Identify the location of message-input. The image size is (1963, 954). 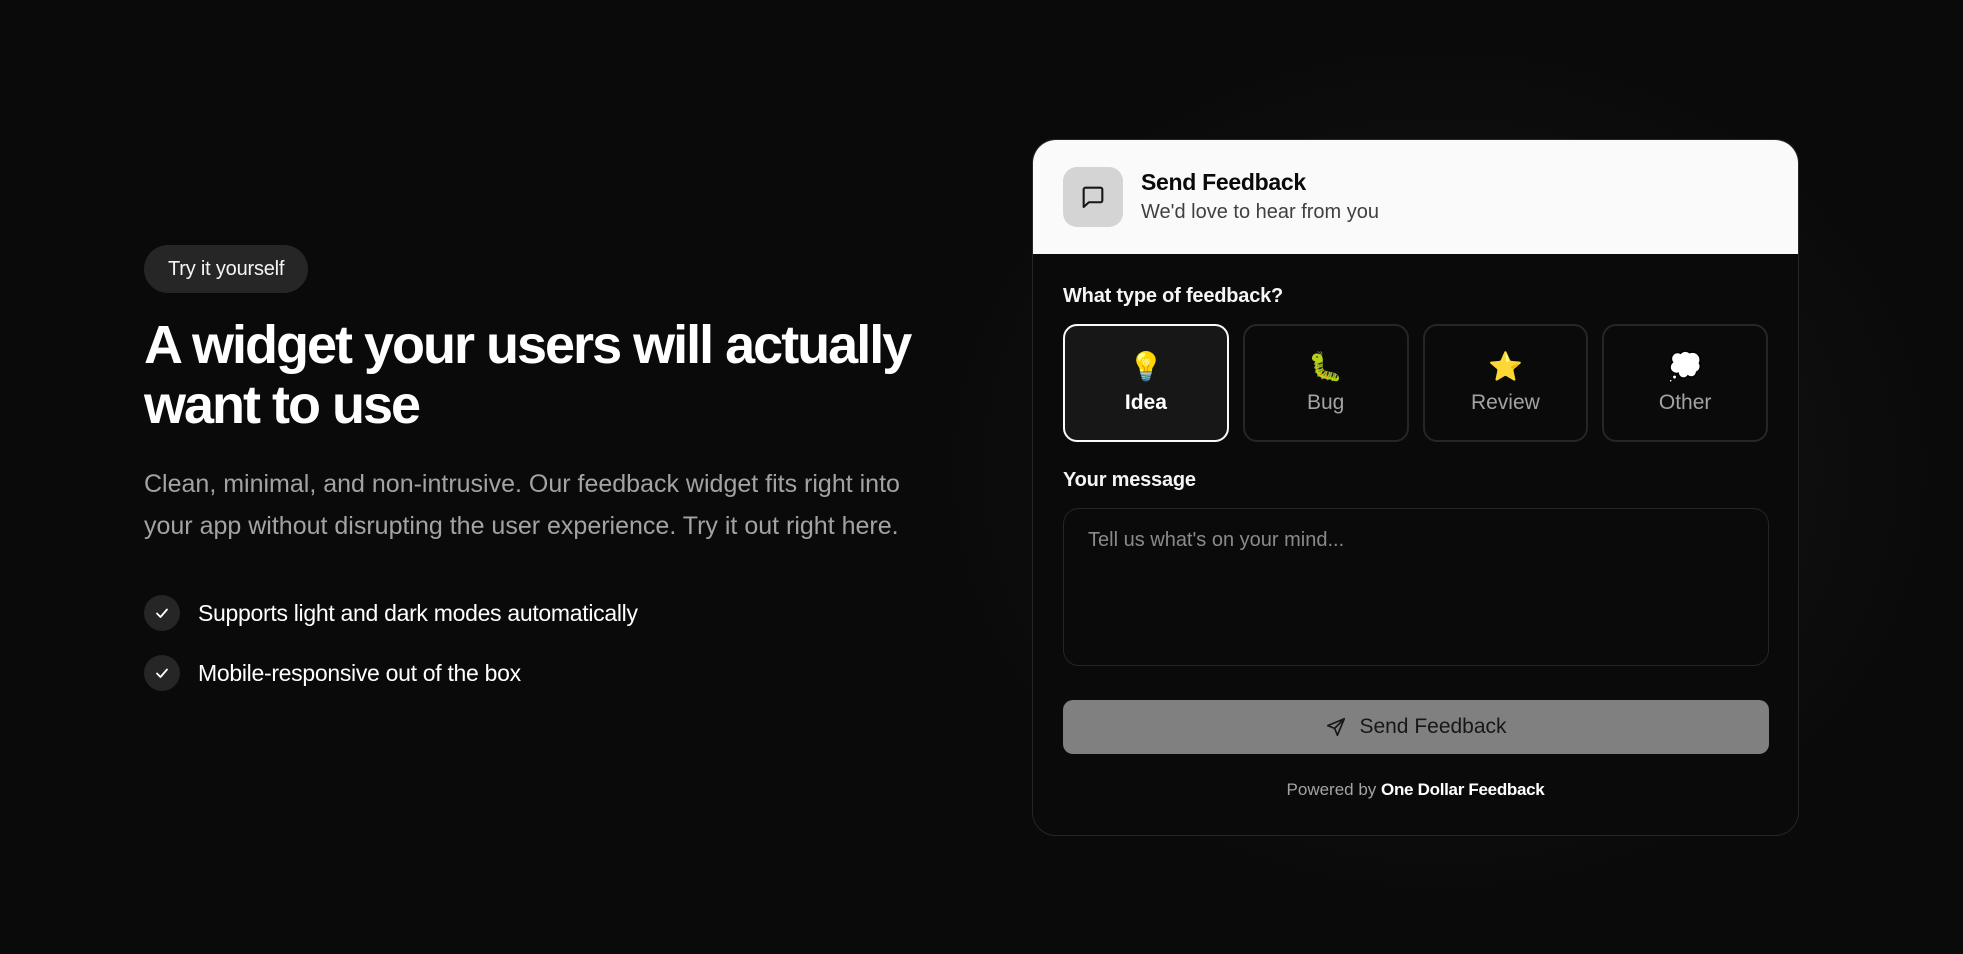
(1416, 587).